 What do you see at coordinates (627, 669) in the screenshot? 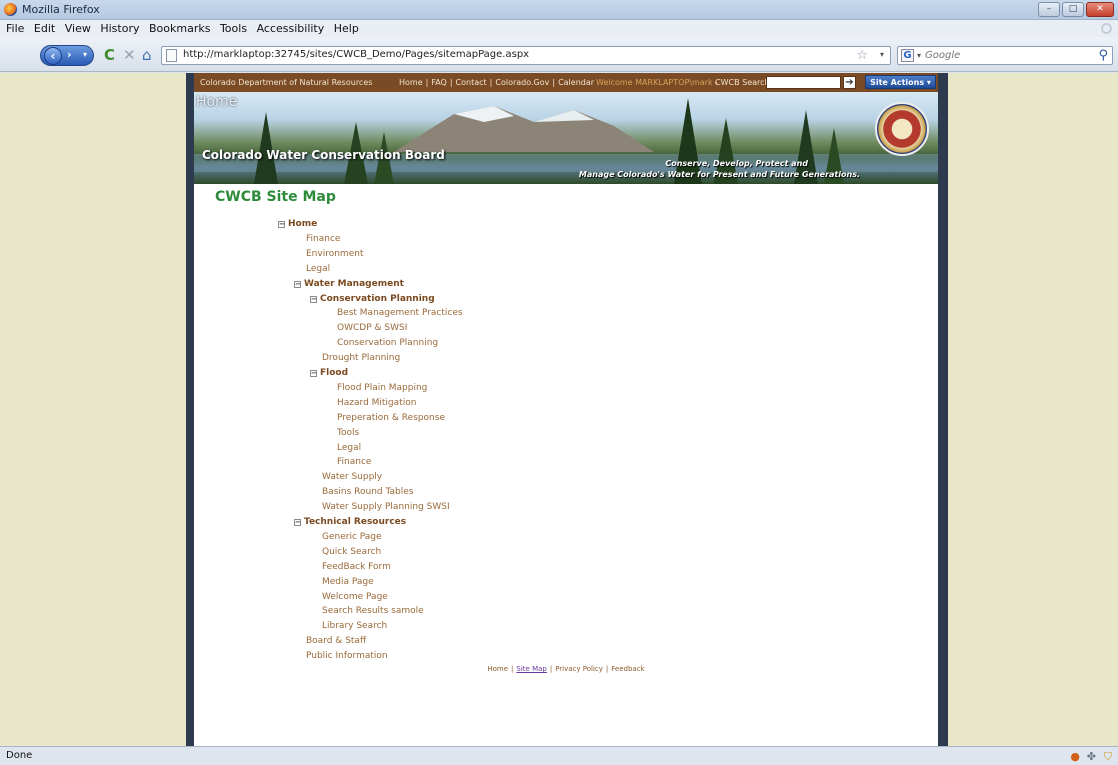
I see `footer-link-feedback: Feedback` at bounding box center [627, 669].